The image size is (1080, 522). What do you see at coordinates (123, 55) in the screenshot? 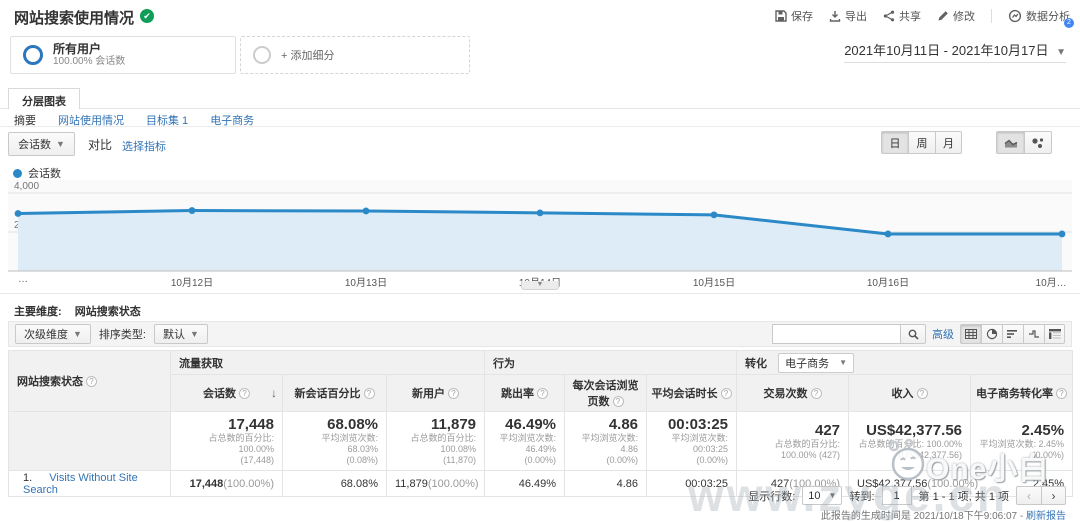
I see `segment-all-users: 所有用户 100.00% 会话数` at bounding box center [123, 55].